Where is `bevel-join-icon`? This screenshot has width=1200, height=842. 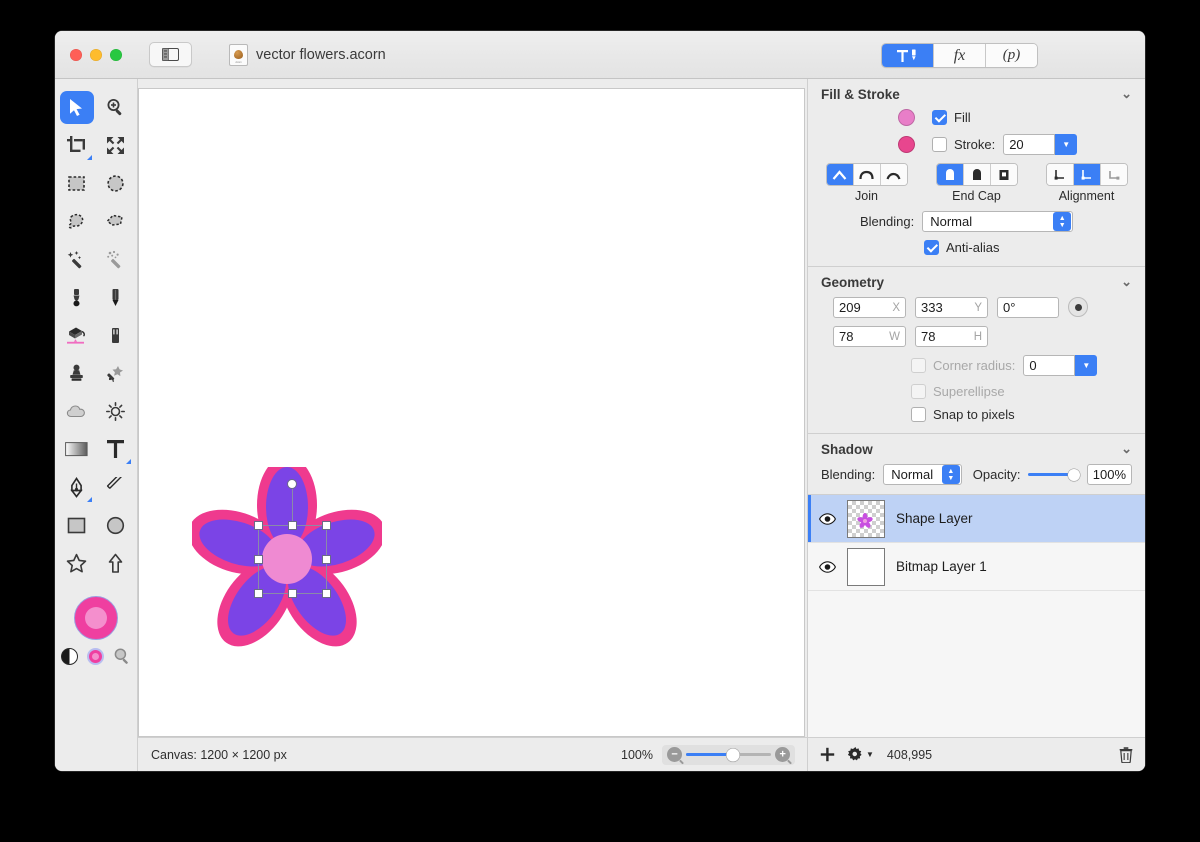
bevel-join-icon is located at coordinates (893, 174).